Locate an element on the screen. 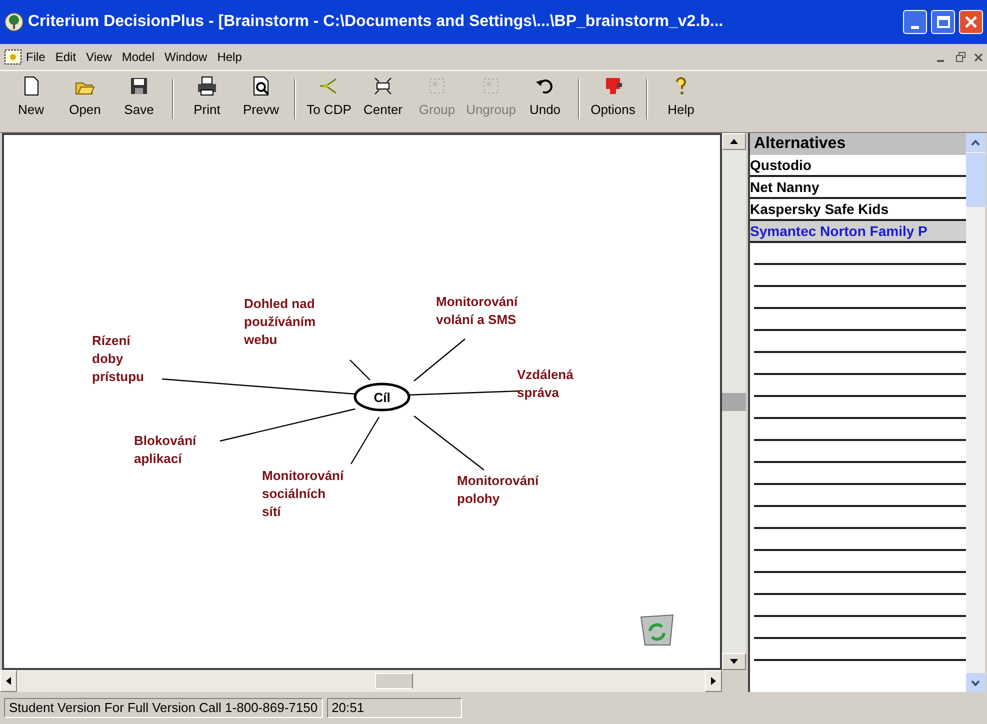 Image resolution: width=987 pixels, height=724 pixels. list-scrollbar is located at coordinates (975, 412).